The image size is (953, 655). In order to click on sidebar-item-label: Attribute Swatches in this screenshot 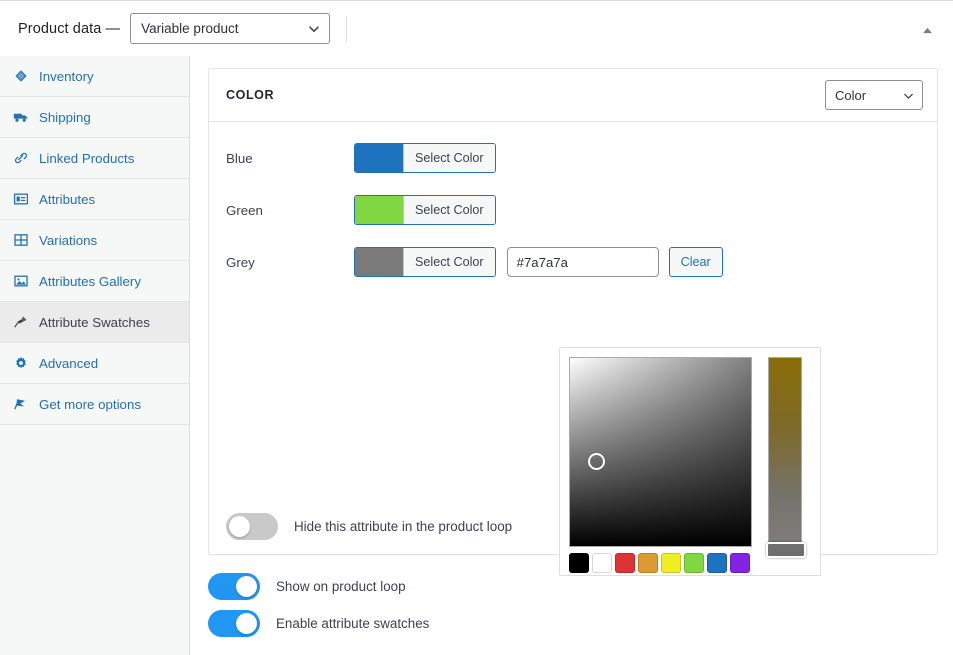, I will do `click(94, 322)`.